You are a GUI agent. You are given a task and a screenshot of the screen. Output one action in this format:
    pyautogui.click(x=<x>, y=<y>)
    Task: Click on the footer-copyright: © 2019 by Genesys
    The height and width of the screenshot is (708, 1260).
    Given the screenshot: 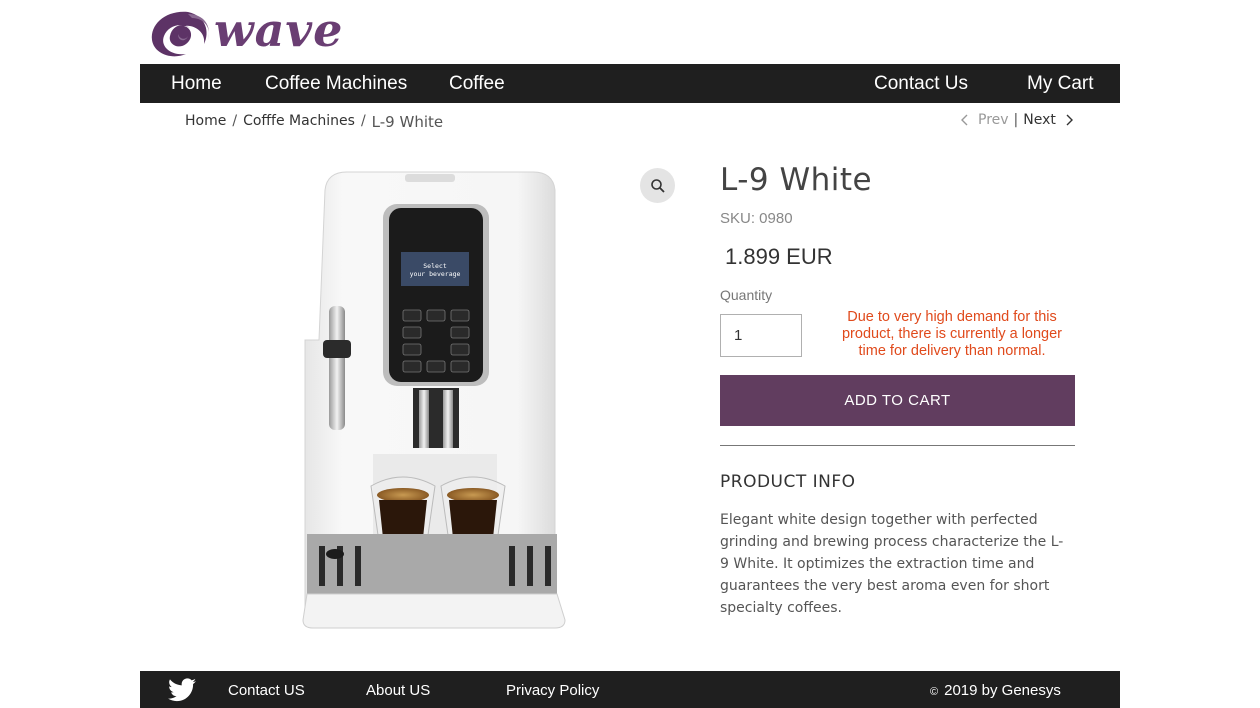 What is the action you would take?
    pyautogui.click(x=995, y=689)
    